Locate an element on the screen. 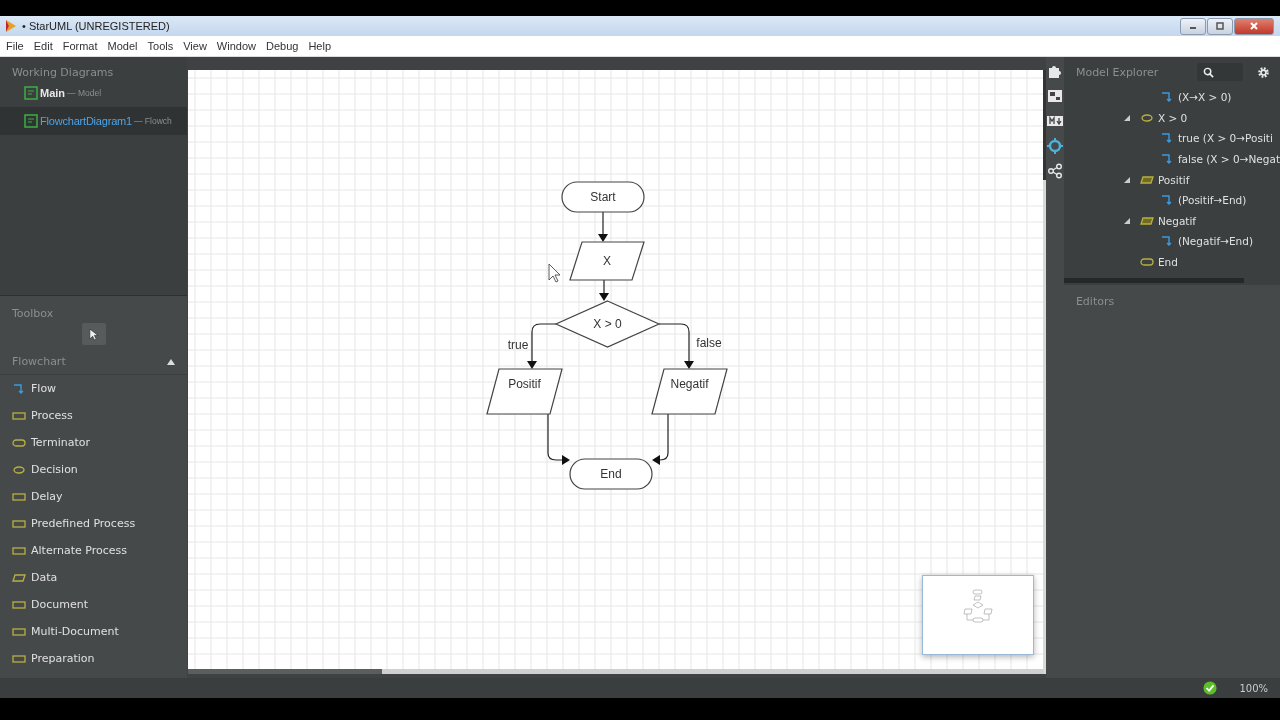  toolbox-item: Decision is located at coordinates (93, 469).